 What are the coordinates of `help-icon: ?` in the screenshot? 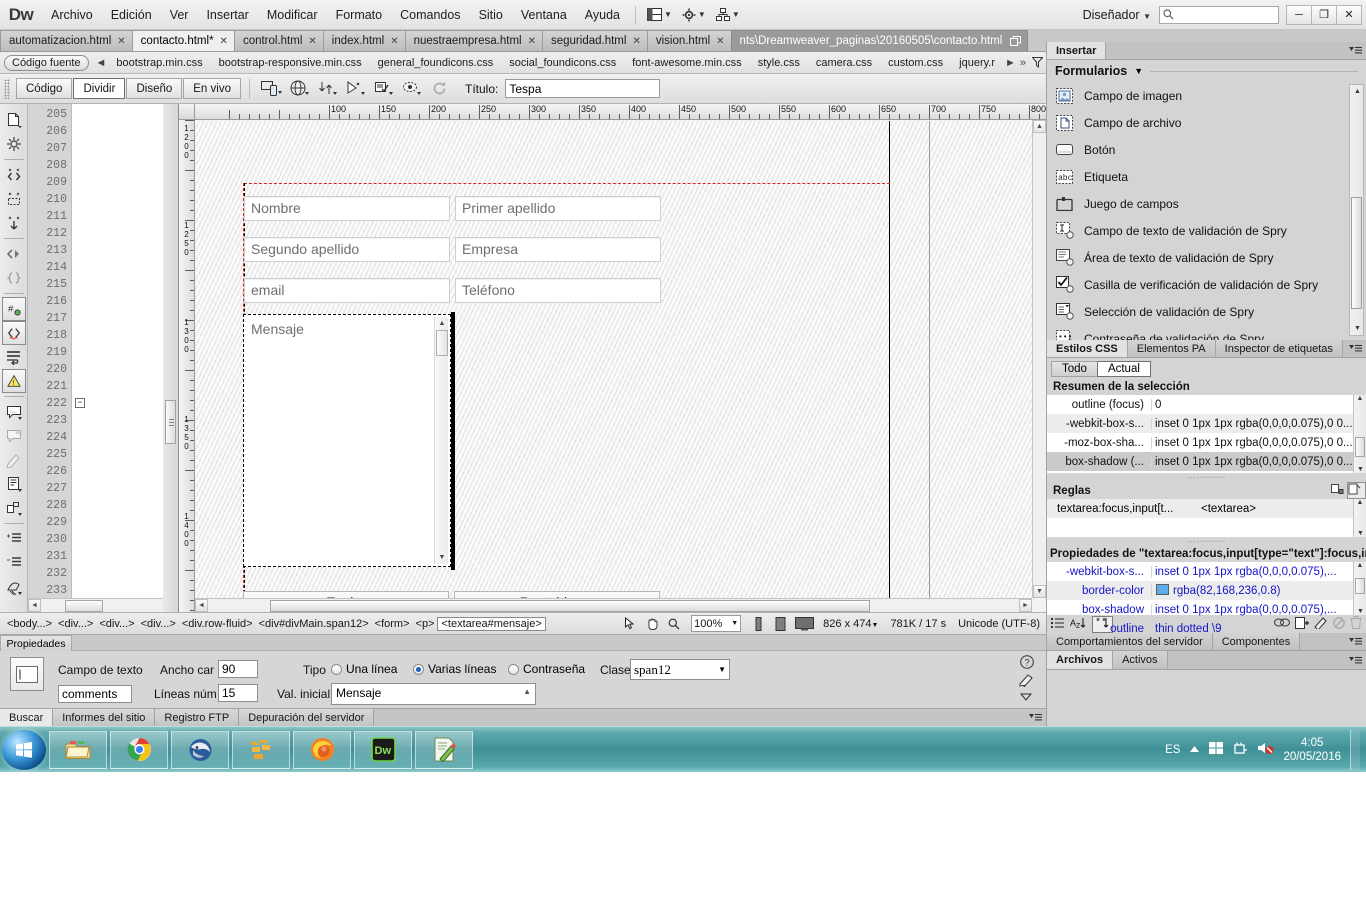 It's located at (1027, 663).